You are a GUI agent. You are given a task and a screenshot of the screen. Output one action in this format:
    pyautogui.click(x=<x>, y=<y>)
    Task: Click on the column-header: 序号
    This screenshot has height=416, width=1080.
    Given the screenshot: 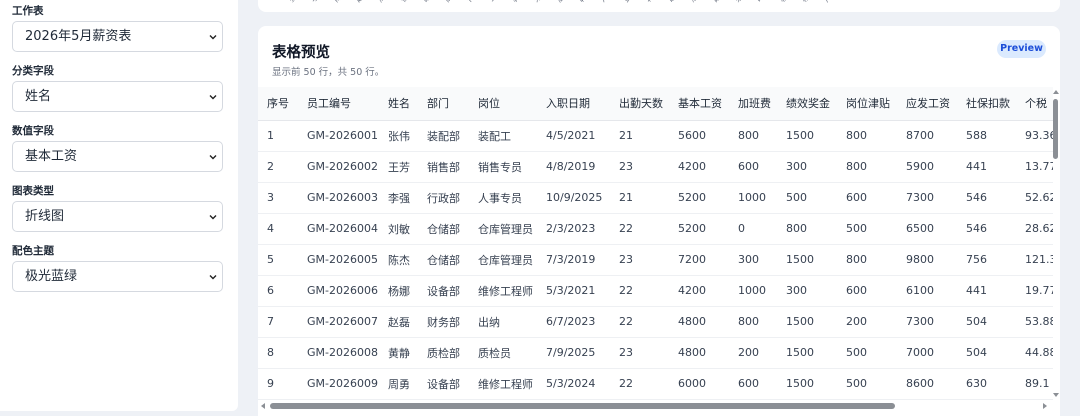 What is the action you would take?
    pyautogui.click(x=278, y=104)
    